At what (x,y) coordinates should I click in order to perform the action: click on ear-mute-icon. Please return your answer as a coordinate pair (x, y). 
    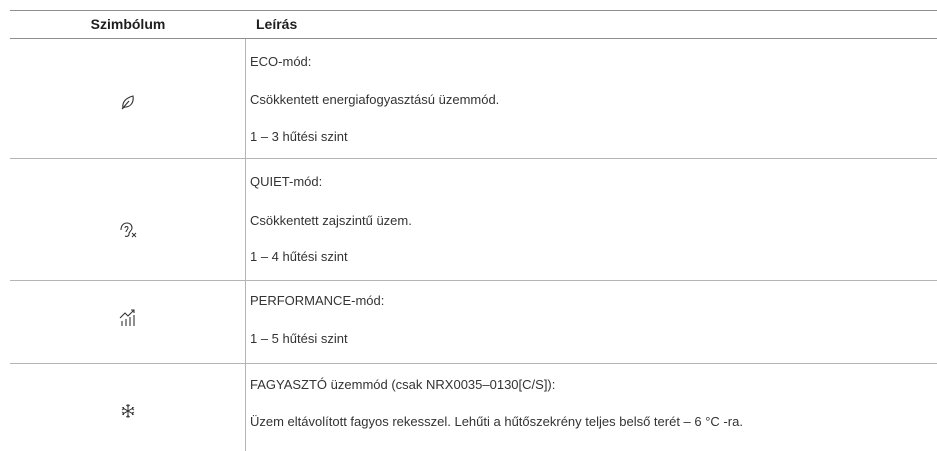
    Looking at the image, I should click on (128, 230).